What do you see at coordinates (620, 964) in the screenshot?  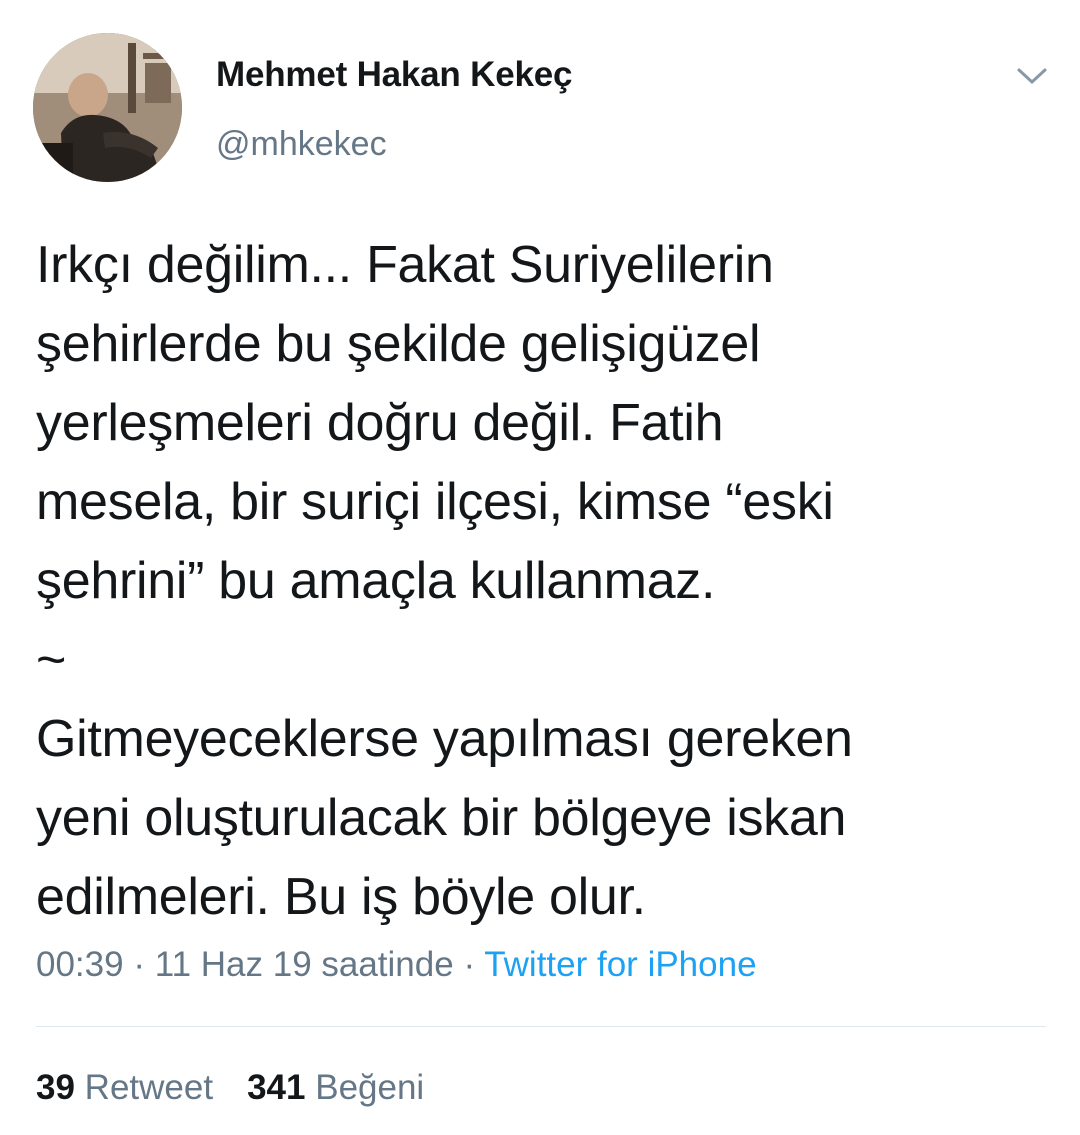 I see `tweet-source-link: Twitter for iPhone` at bounding box center [620, 964].